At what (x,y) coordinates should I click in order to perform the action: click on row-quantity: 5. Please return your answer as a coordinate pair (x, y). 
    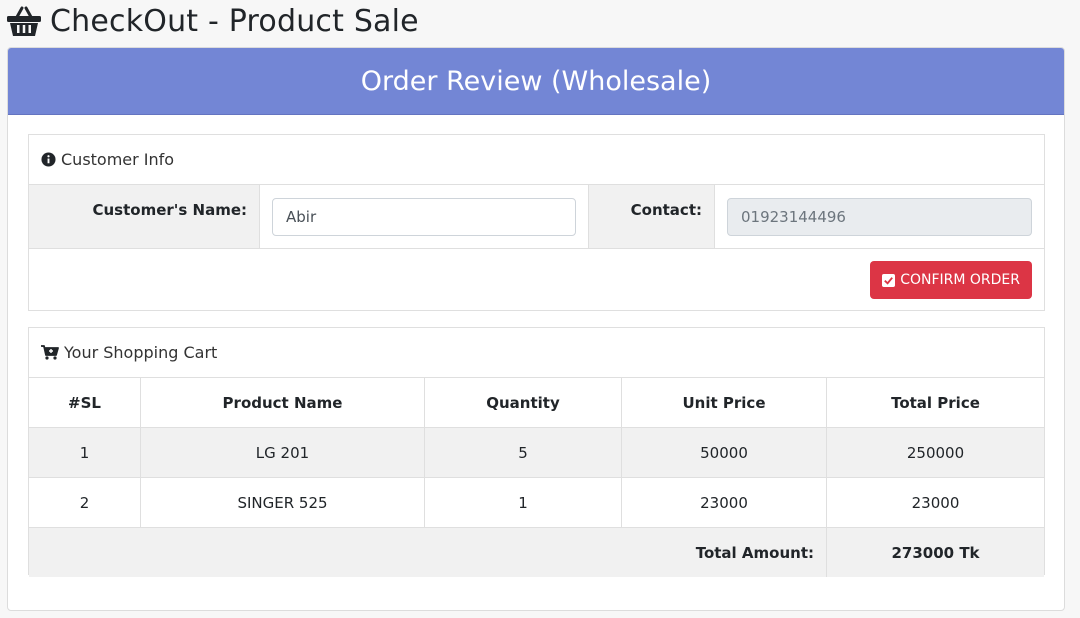
    Looking at the image, I should click on (523, 452).